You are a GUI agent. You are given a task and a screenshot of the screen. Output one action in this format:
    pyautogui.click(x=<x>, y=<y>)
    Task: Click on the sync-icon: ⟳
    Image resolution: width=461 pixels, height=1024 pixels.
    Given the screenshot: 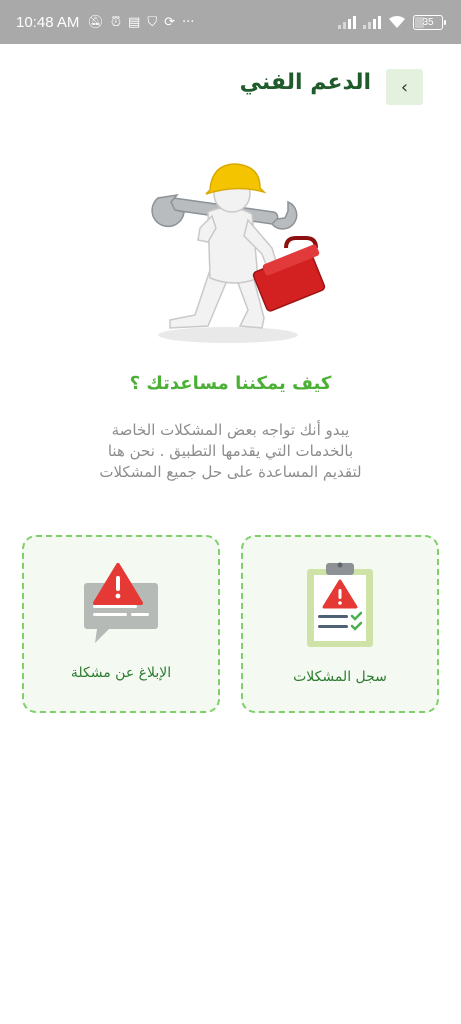 What is the action you would take?
    pyautogui.click(x=170, y=22)
    